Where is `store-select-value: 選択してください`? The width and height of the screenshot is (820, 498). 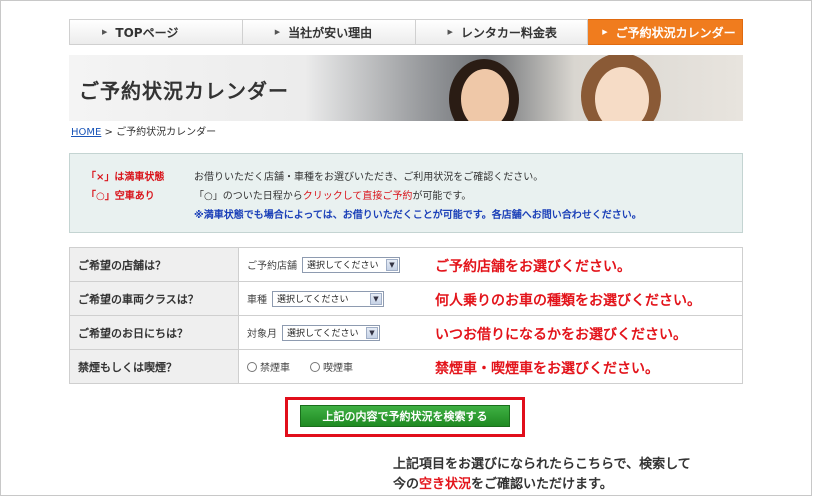
store-select-value: 選択してください is located at coordinates (343, 266).